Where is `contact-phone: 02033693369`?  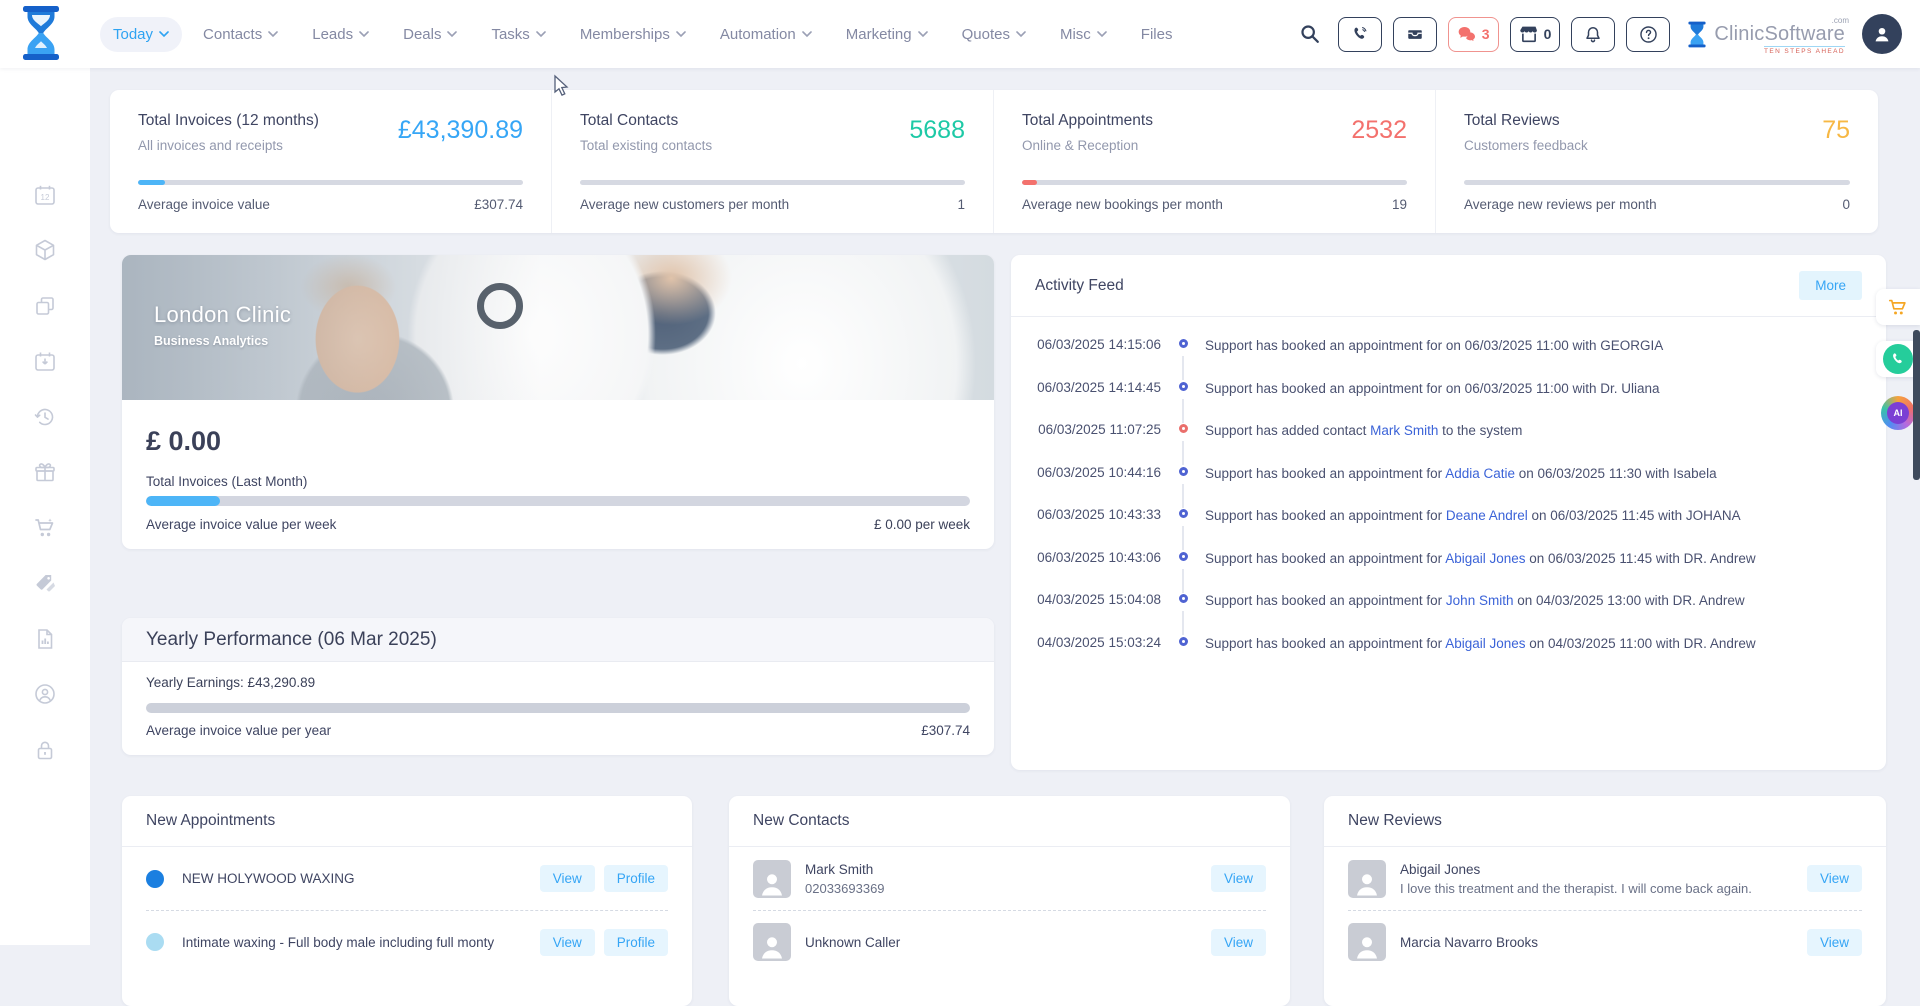 contact-phone: 02033693369 is located at coordinates (845, 888).